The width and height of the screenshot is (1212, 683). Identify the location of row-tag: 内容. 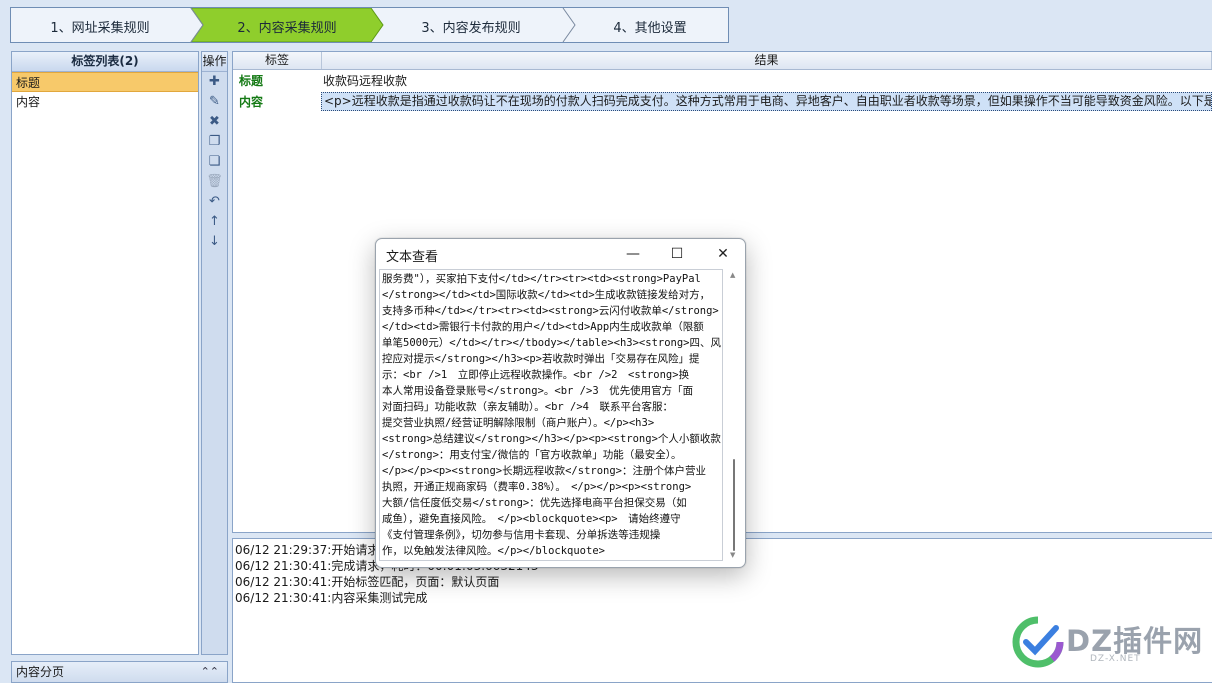
(251, 102).